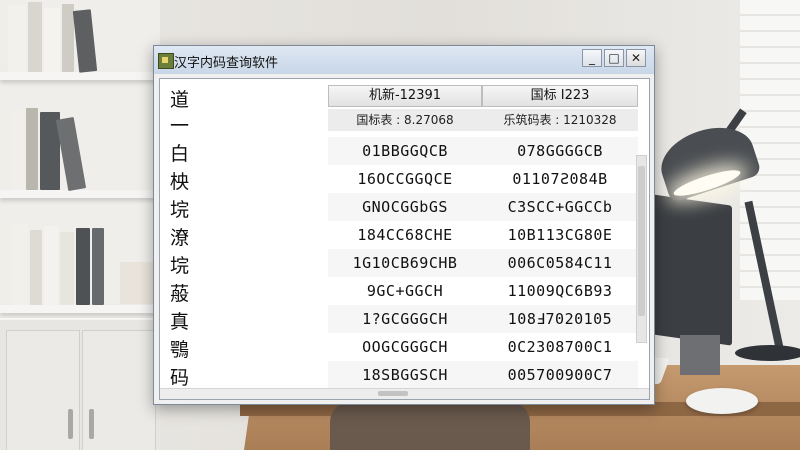 The image size is (800, 450). I want to click on code-cell-2: C3SCC+GGCCb, so click(560, 207).